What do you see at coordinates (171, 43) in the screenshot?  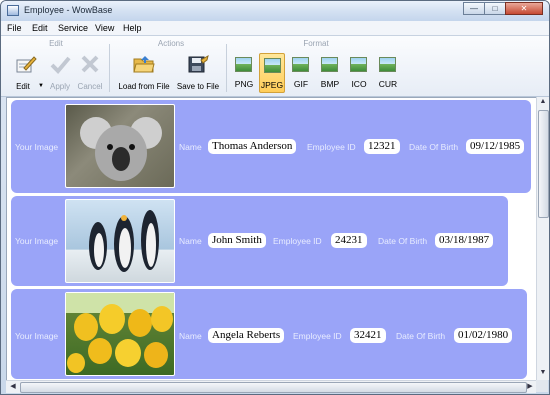 I see `group-title-actions: Actions` at bounding box center [171, 43].